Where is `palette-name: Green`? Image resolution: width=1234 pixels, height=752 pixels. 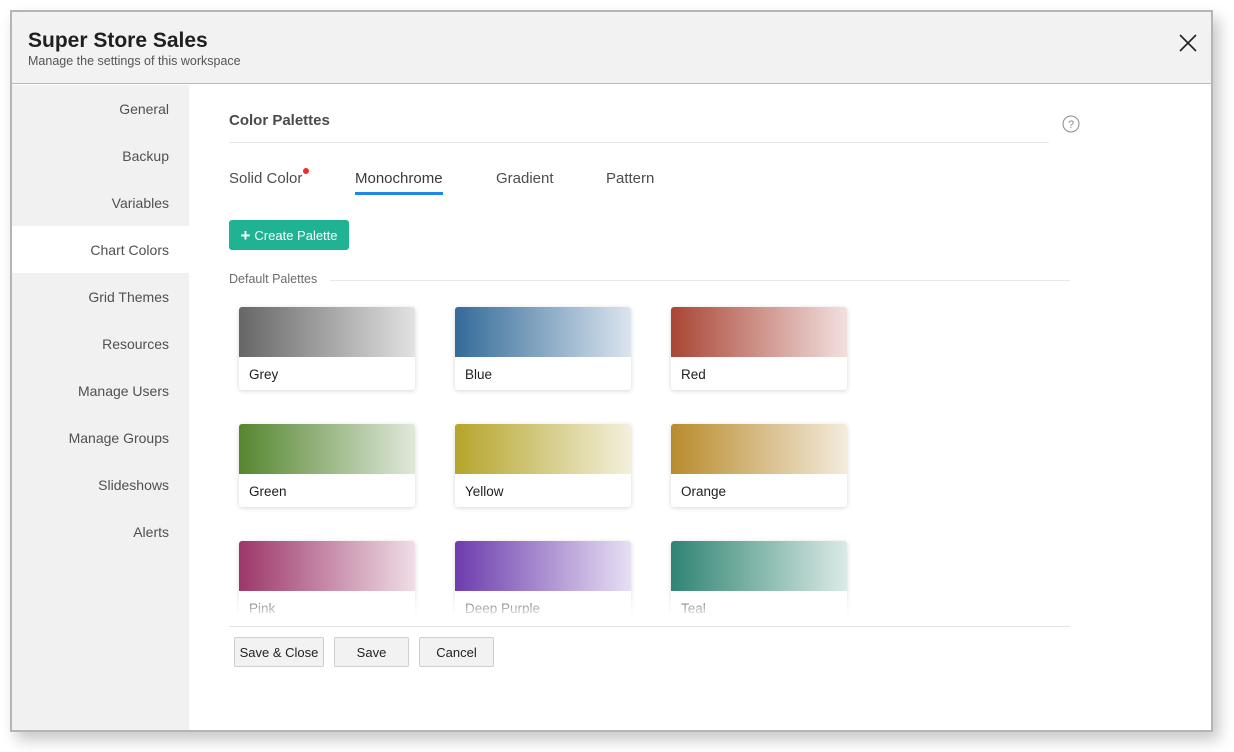
palette-name: Green is located at coordinates (268, 491).